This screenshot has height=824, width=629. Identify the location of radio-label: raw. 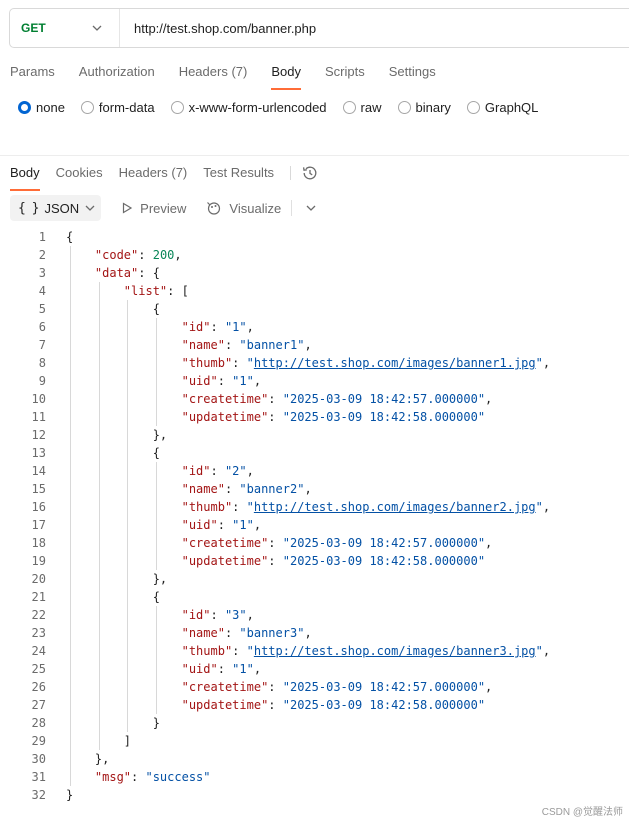
(371, 107).